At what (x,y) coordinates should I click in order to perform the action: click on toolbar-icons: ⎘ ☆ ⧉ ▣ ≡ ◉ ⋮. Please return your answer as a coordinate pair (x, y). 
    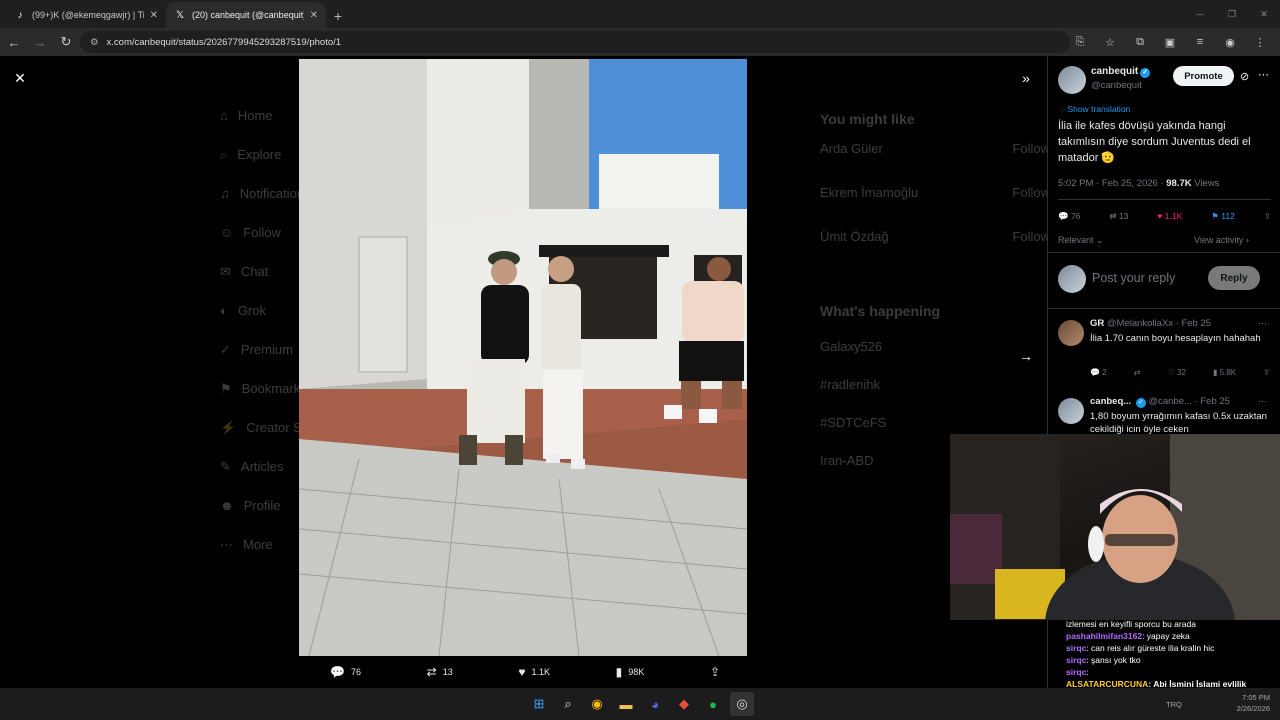
    Looking at the image, I should click on (1170, 42).